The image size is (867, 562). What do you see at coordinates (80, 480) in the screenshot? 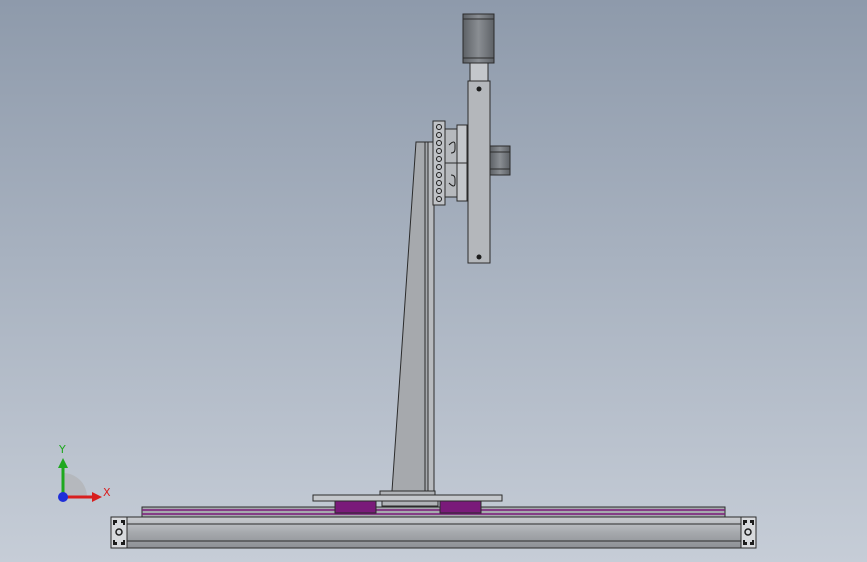
I see `orientation-triad` at bounding box center [80, 480].